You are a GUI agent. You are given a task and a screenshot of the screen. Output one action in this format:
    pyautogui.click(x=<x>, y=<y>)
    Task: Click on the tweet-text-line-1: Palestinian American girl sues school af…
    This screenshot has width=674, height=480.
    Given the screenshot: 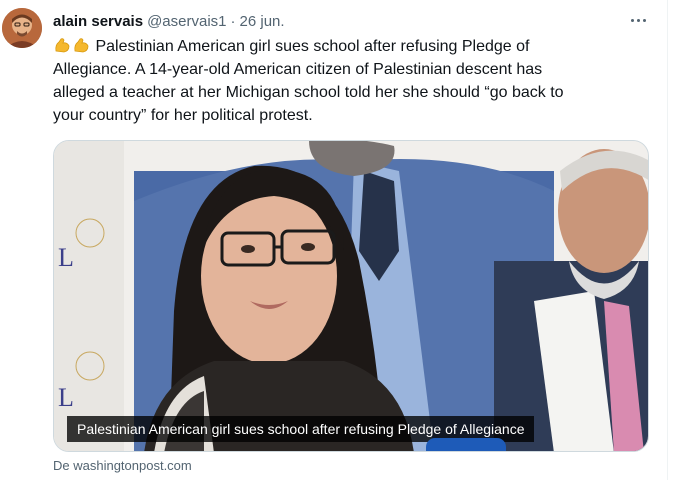 What is the action you would take?
    pyautogui.click(x=312, y=46)
    